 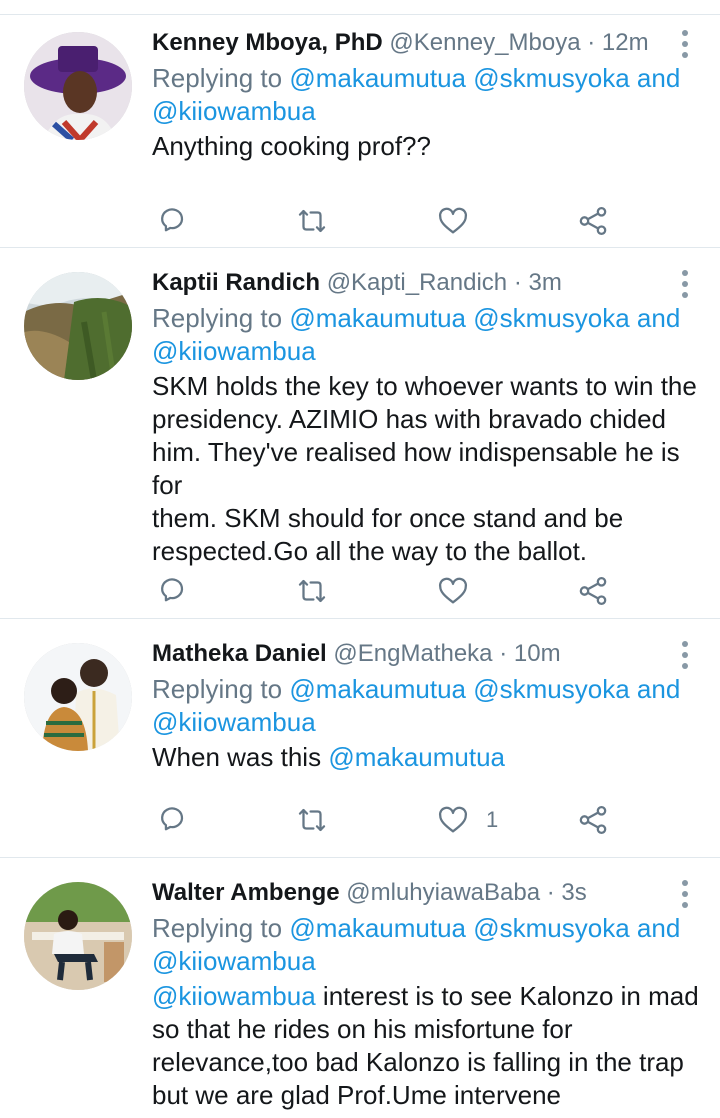 What do you see at coordinates (417, 282) in the screenshot?
I see `user-handle: @Kapti_Randich` at bounding box center [417, 282].